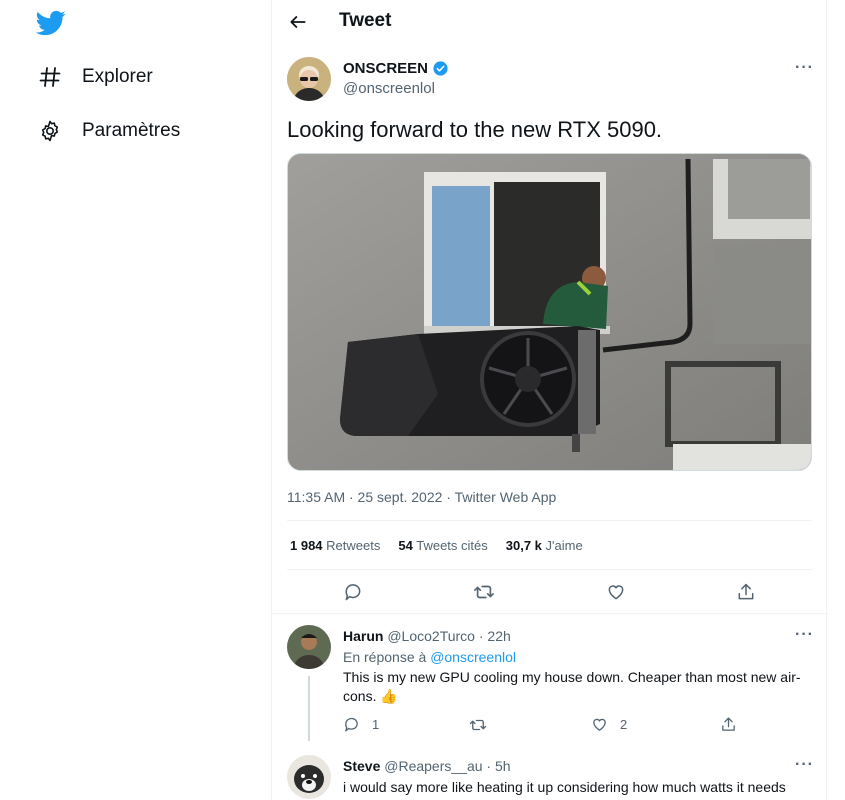 Image resolution: width=845 pixels, height=800 pixels. Describe the element at coordinates (544, 545) in the screenshot. I see `likes-stat: 30,7 k J'aime` at that location.